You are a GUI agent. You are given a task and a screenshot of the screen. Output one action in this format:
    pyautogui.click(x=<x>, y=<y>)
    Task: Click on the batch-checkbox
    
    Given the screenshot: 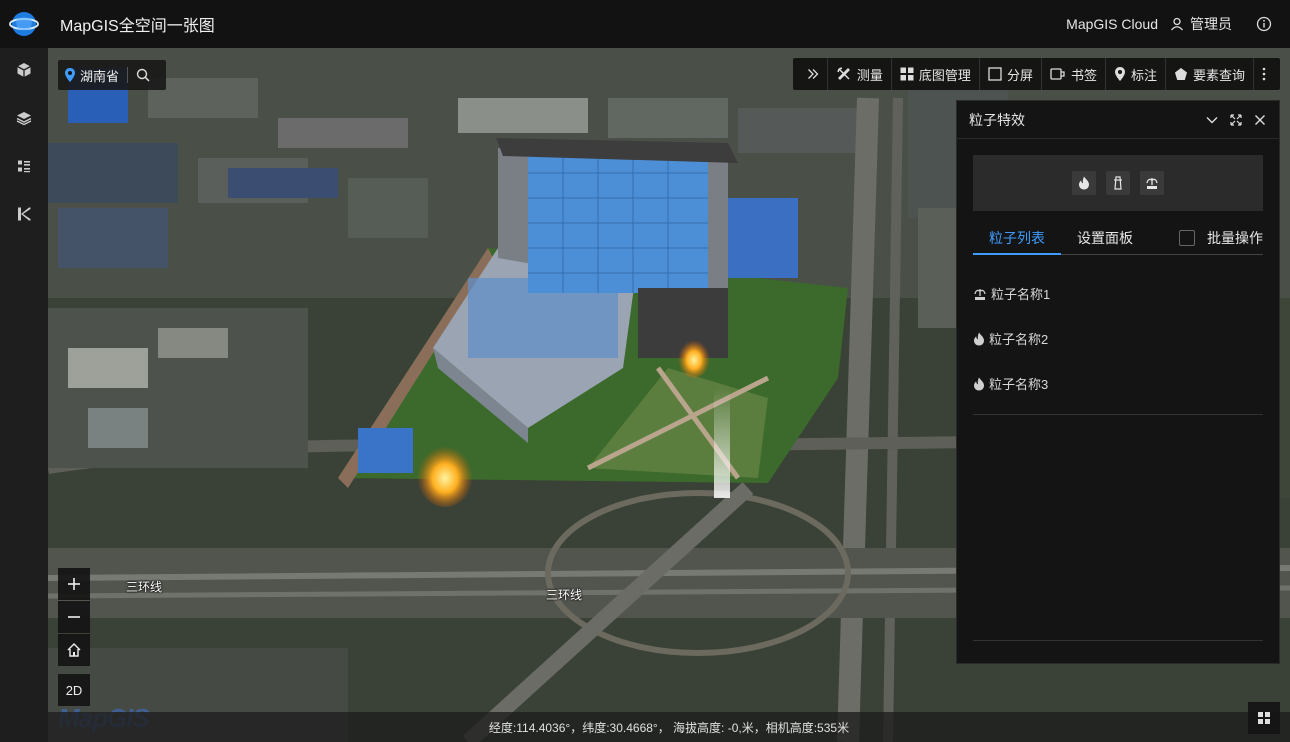 What is the action you would take?
    pyautogui.click(x=1187, y=237)
    